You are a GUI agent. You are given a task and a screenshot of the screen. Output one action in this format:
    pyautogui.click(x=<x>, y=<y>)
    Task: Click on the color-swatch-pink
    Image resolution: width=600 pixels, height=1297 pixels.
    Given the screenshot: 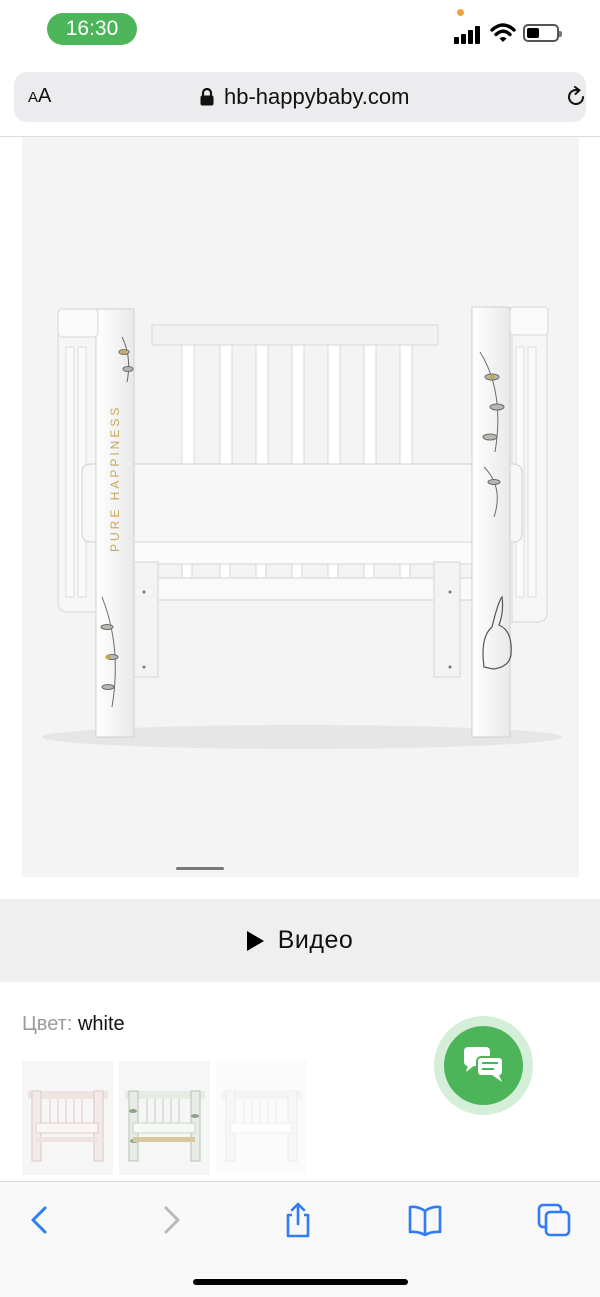 What is the action you would take?
    pyautogui.click(x=67, y=1118)
    